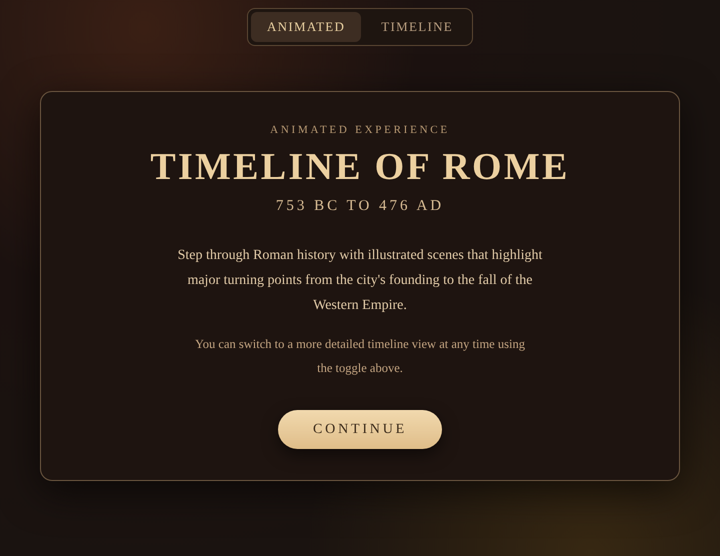 Image resolution: width=720 pixels, height=556 pixels. I want to click on page-title: TIMELINE OF ROME, so click(360, 166).